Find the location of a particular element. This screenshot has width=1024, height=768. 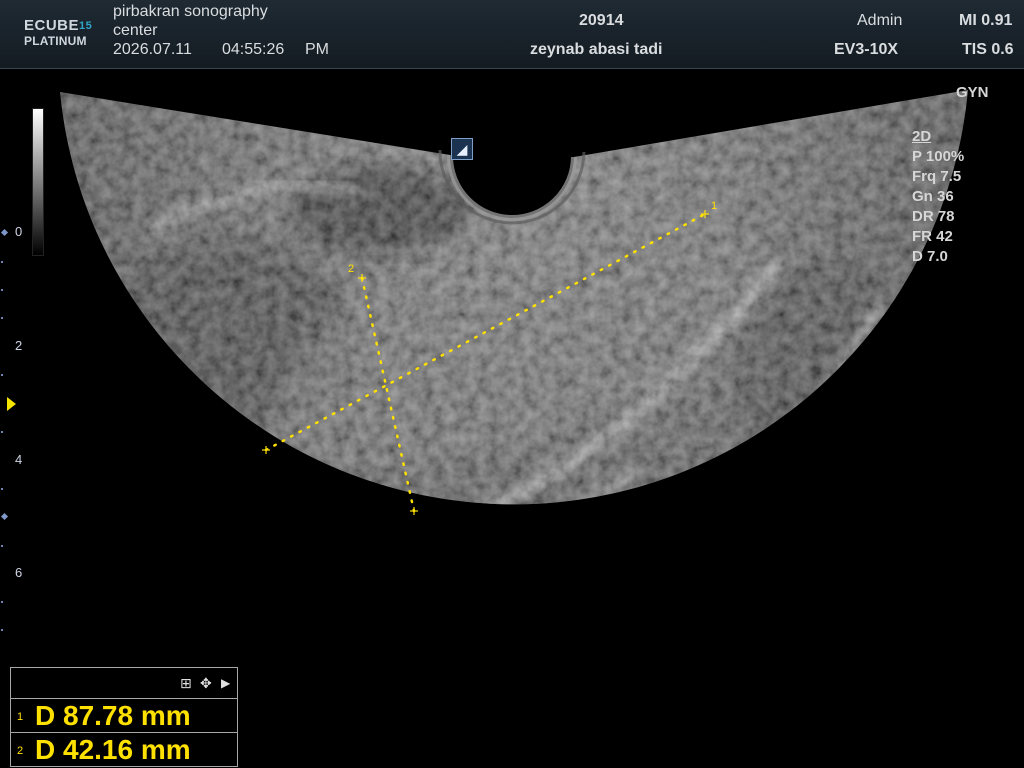

depth-label-0: 0 is located at coordinates (19, 231).